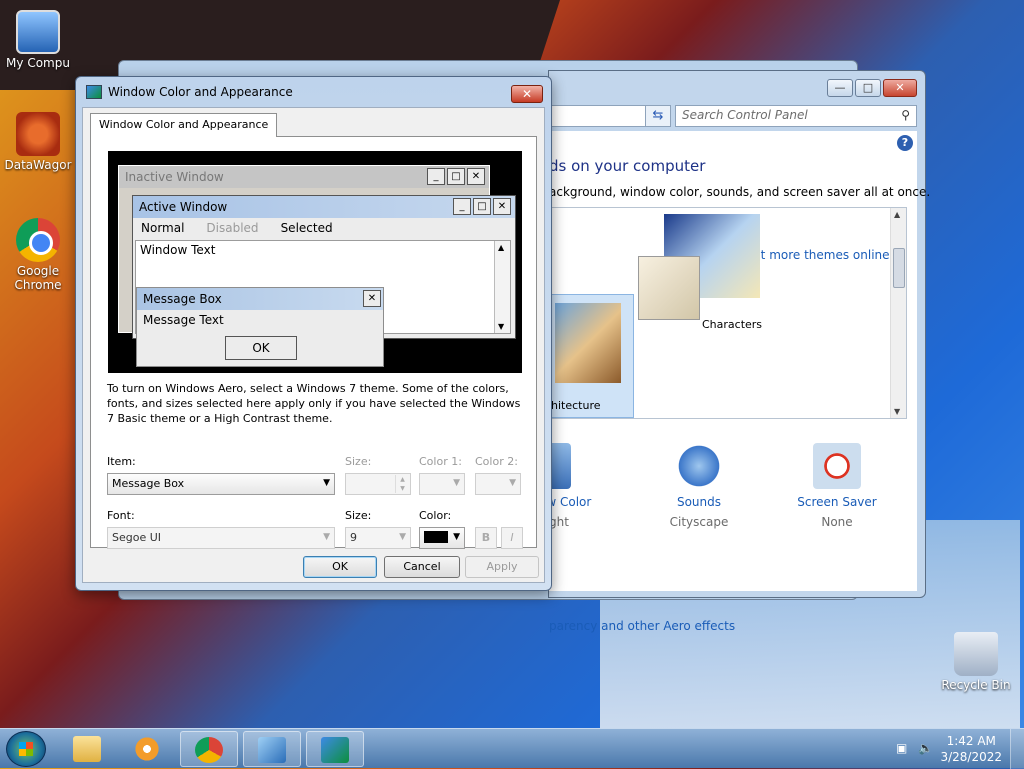  Describe the element at coordinates (905, 143) in the screenshot. I see `help-icon: ?` at that location.